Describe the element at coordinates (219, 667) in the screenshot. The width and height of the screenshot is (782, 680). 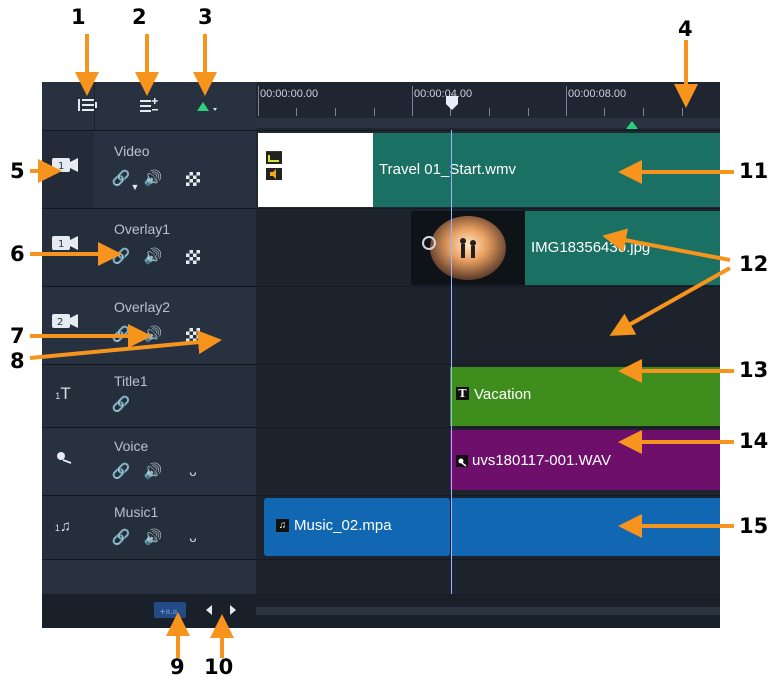
I see `callout-number: 10` at that location.